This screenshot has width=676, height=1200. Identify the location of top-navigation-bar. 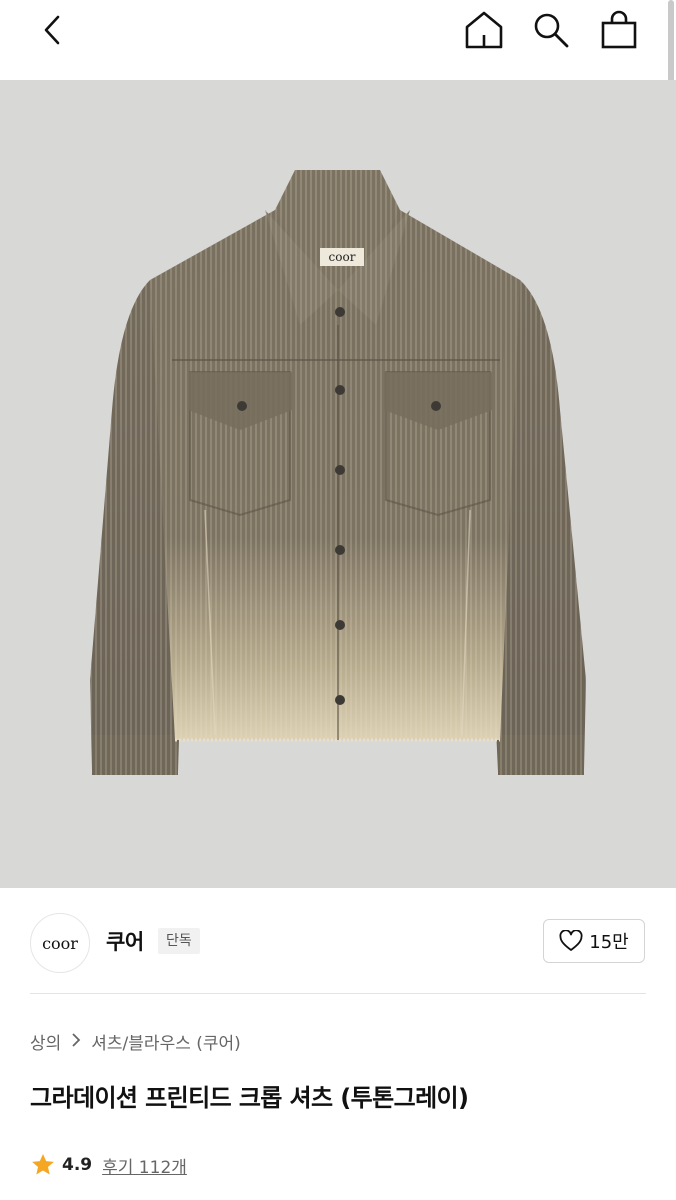
(338, 40).